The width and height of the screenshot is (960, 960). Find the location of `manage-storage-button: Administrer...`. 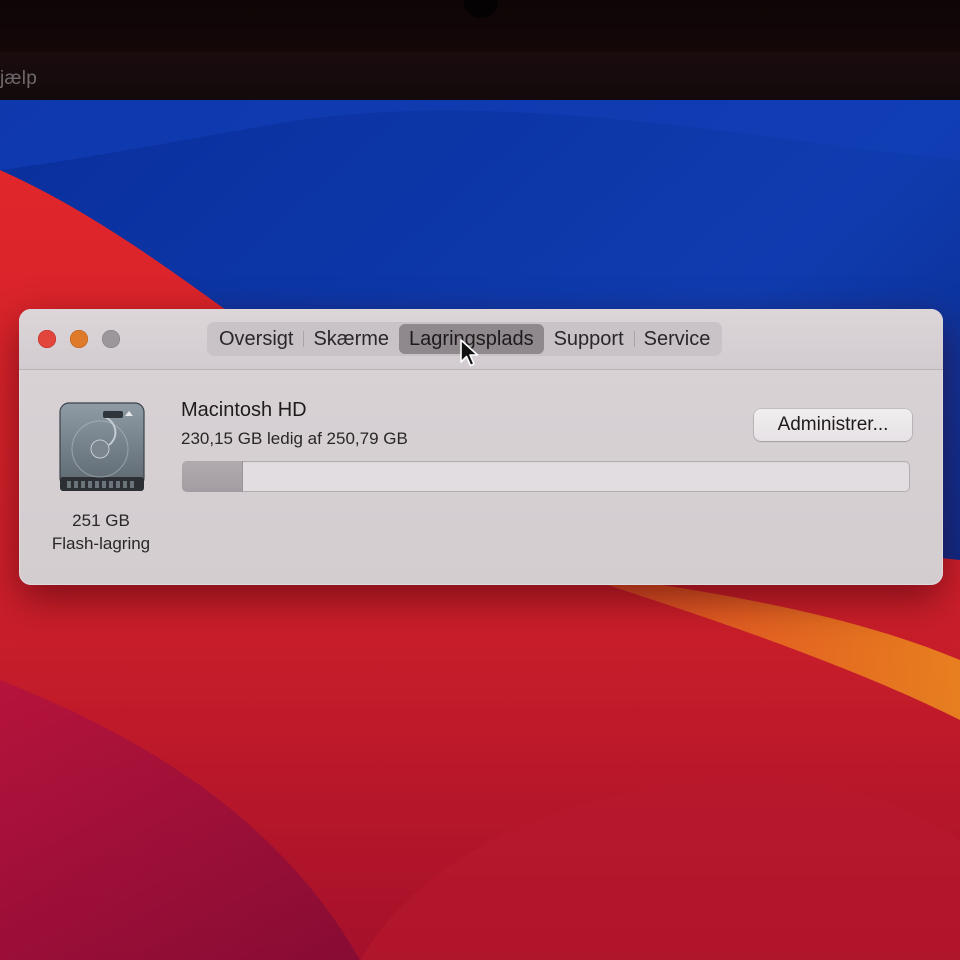

manage-storage-button: Administrer... is located at coordinates (833, 425).